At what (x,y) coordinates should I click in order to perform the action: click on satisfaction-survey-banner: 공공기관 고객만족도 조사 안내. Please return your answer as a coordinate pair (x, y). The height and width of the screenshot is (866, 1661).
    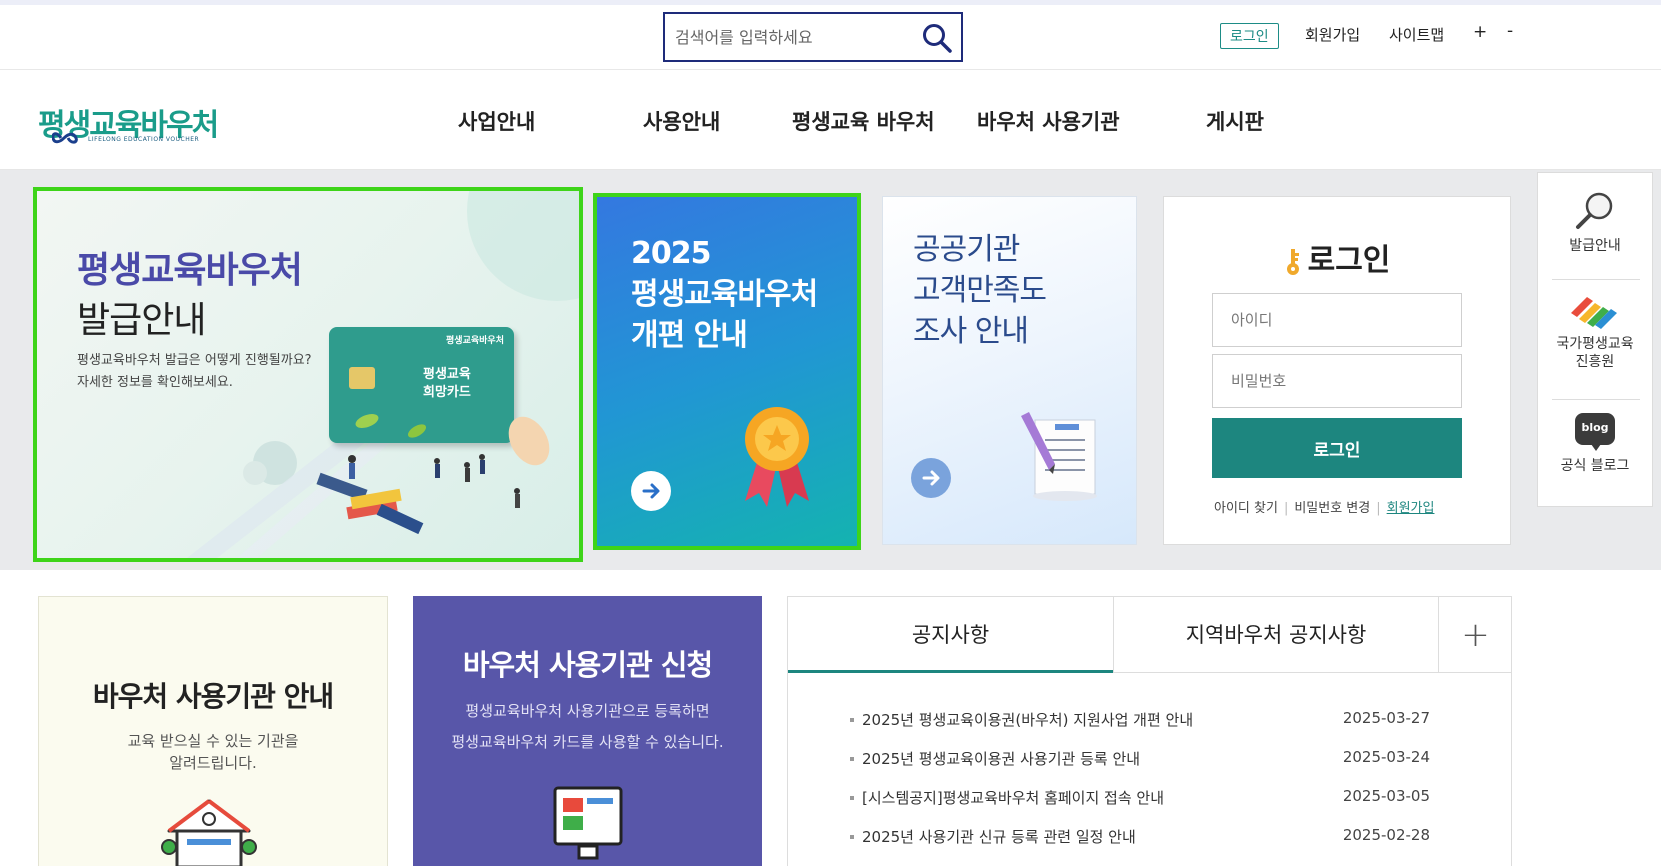
    Looking at the image, I should click on (1009, 370).